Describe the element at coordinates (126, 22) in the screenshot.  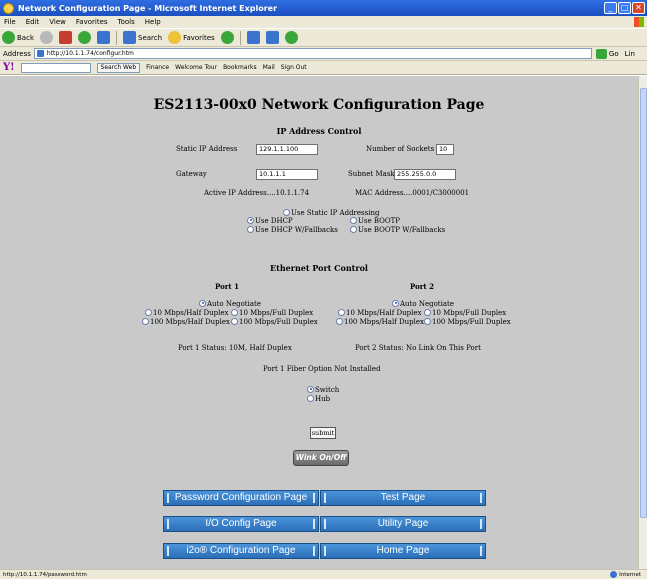
I see `menu-tools: Tools` at that location.